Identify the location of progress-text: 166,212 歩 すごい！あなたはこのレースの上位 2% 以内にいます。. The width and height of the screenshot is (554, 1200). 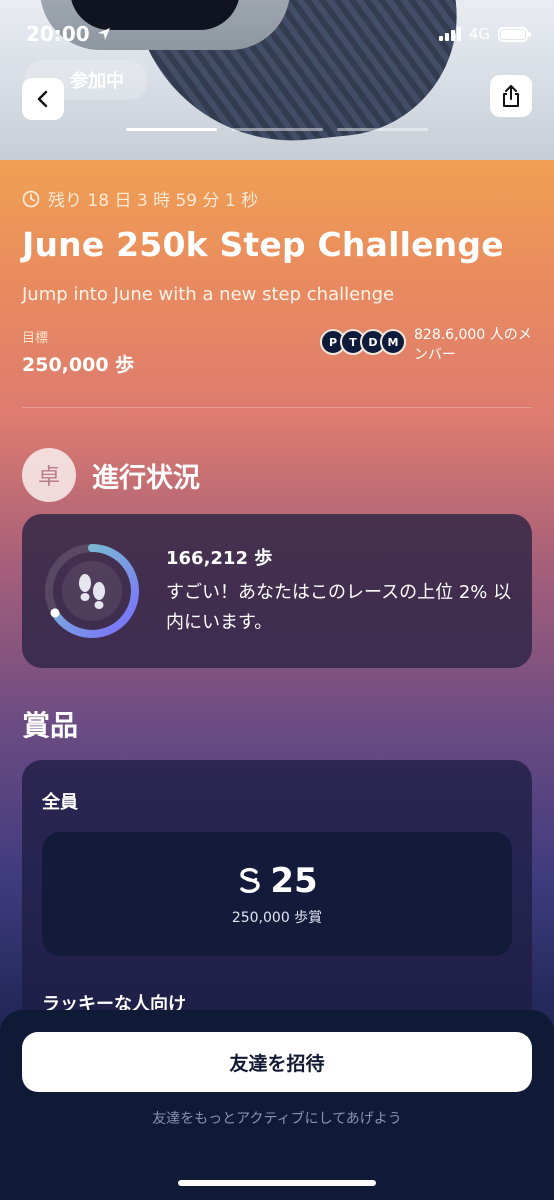
(341, 591).